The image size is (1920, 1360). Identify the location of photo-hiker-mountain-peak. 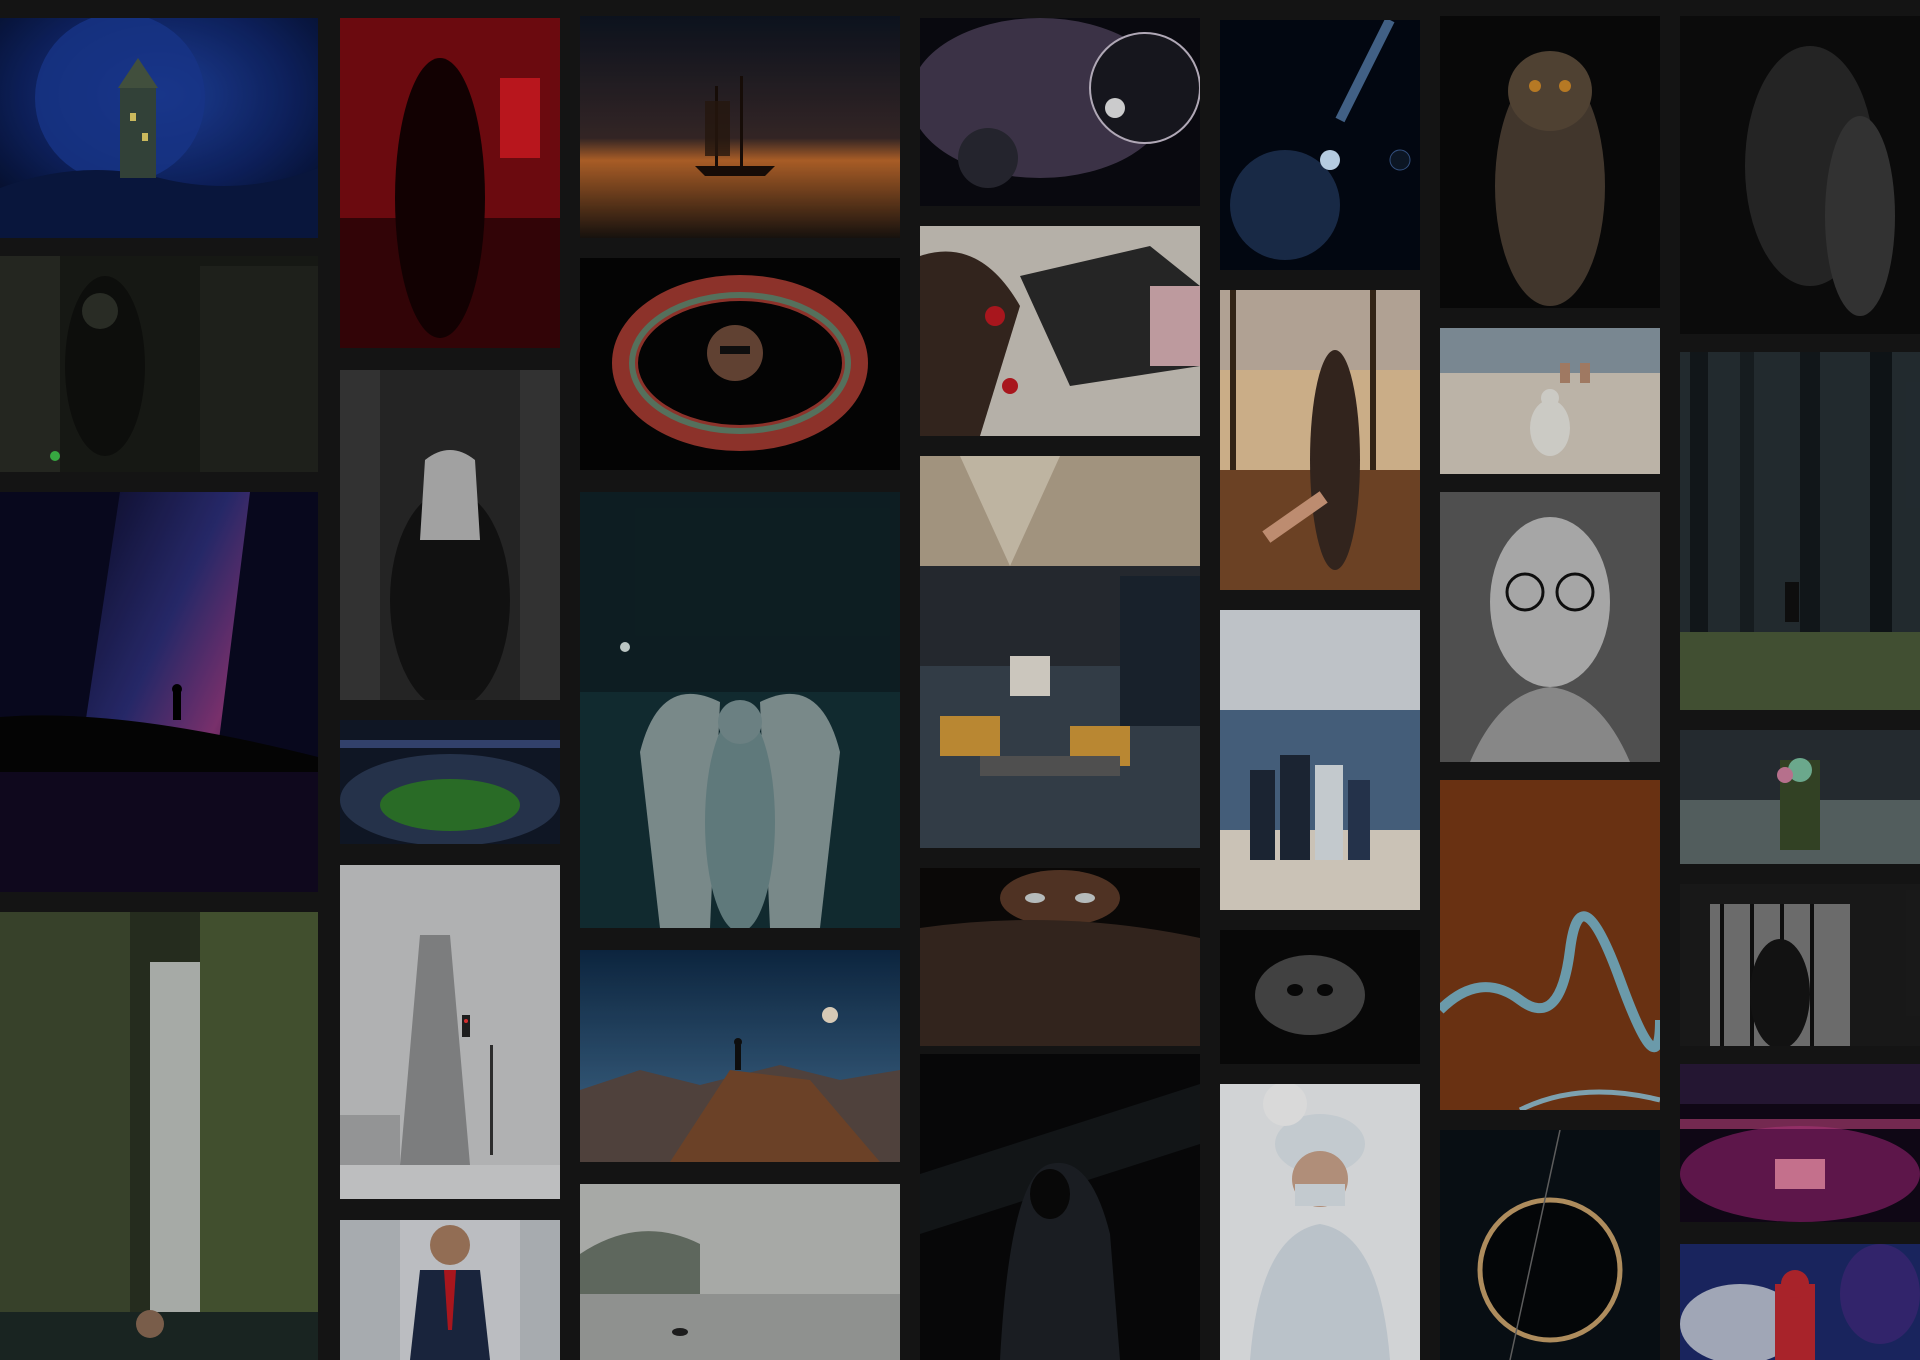
(740, 1056).